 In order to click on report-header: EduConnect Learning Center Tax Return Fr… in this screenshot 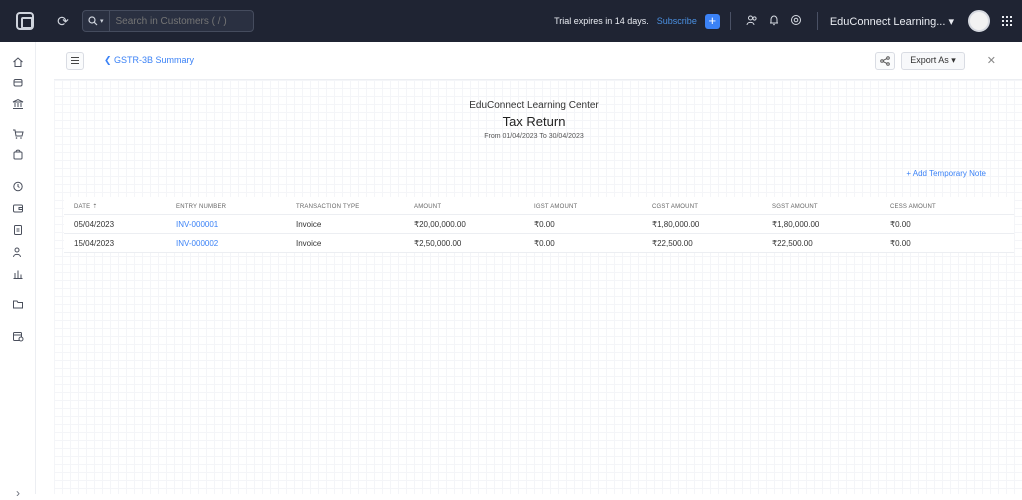, I will do `click(534, 120)`.